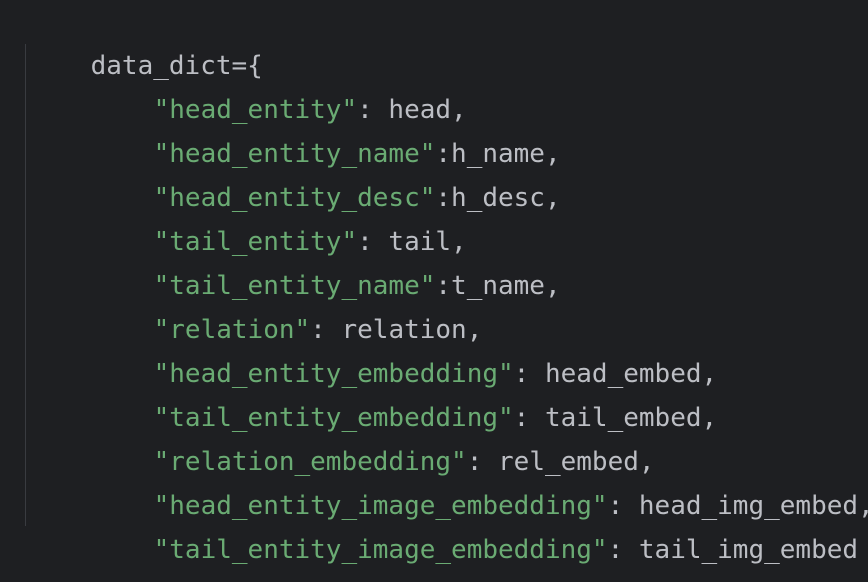  Describe the element at coordinates (404, 348) in the screenshot. I see `code-line-entry: "head_entity_embedding": head_embed,` at that location.